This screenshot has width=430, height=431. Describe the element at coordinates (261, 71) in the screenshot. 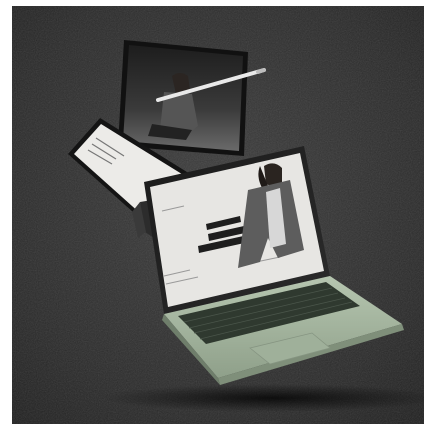

I see `stylus-tip` at that location.